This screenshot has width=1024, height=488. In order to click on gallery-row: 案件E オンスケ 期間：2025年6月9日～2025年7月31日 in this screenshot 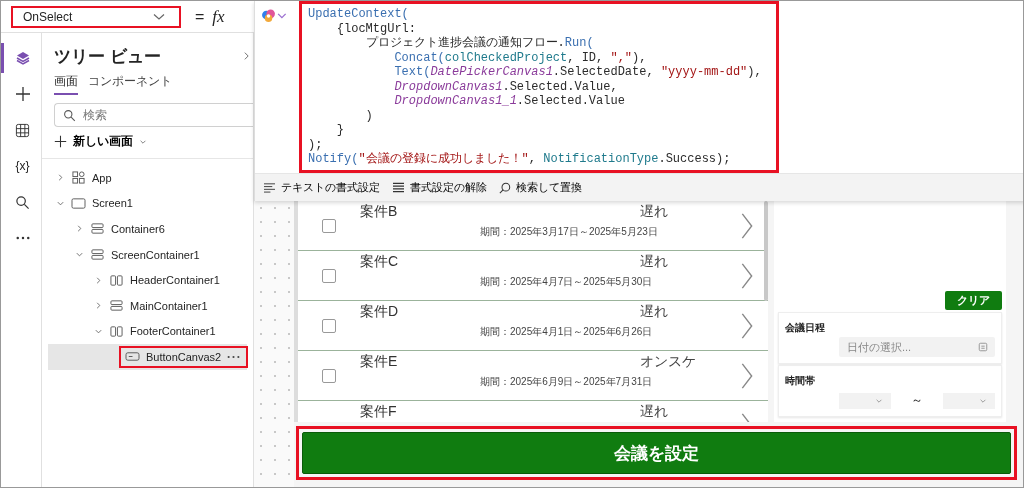, I will do `click(533, 376)`.